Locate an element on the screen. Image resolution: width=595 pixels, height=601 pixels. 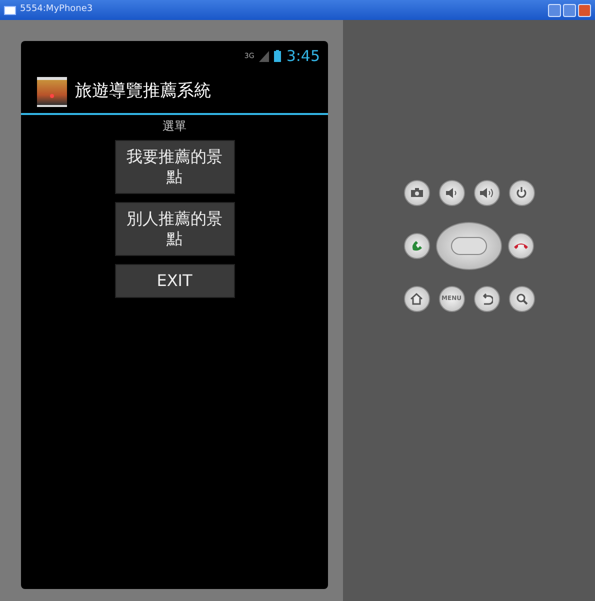
end-call-button is located at coordinates (521, 245).